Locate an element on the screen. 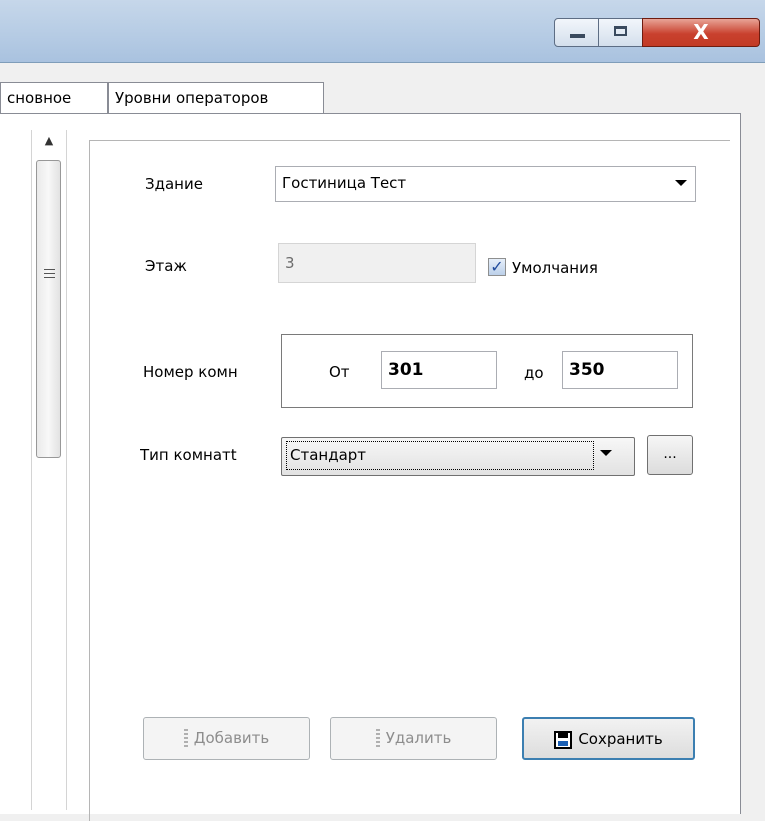  from-room-input: 301 is located at coordinates (439, 370).